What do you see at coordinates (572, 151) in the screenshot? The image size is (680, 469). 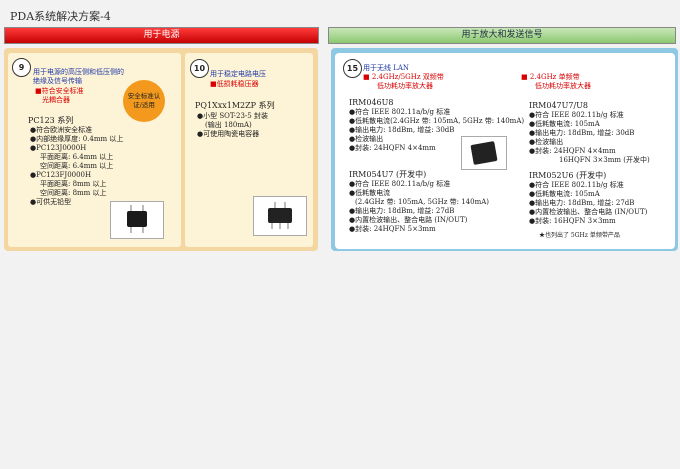 I see `irm047u7-line-4: ●封装: 24HQFN 4×4mm` at bounding box center [572, 151].